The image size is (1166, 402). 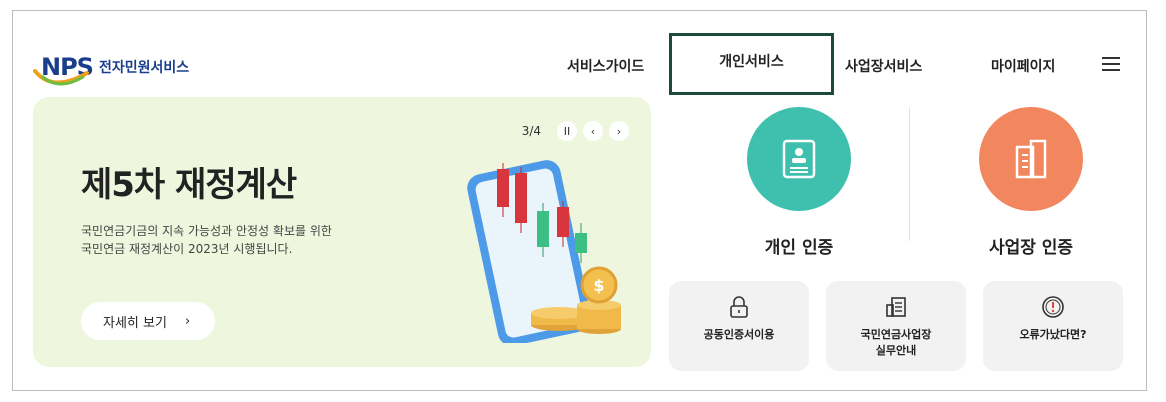 What do you see at coordinates (896, 334) in the screenshot?
I see `quick-link-label-line: 국민연금사업장` at bounding box center [896, 334].